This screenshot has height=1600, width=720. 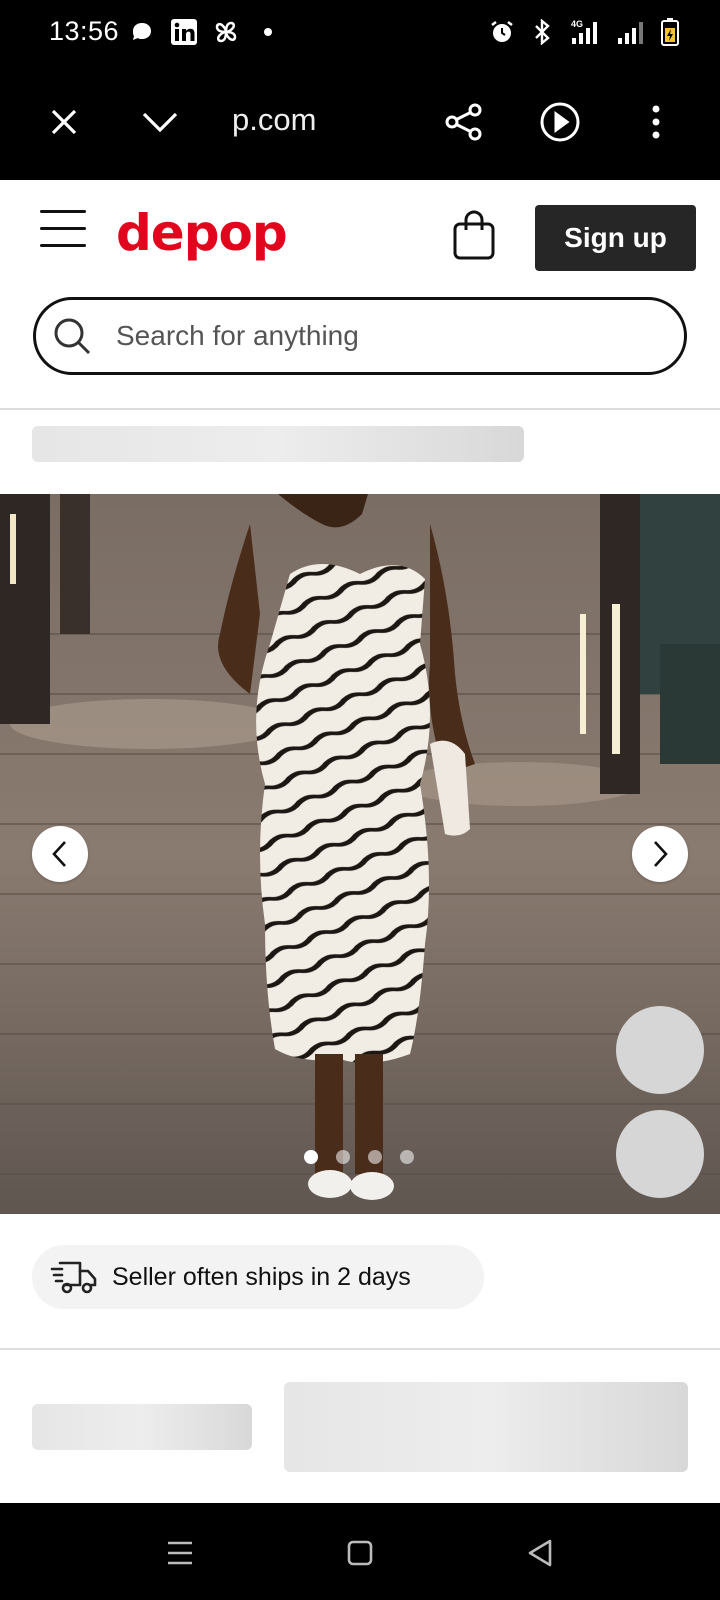 I want to click on chevron-right-icon, so click(x=661, y=854).